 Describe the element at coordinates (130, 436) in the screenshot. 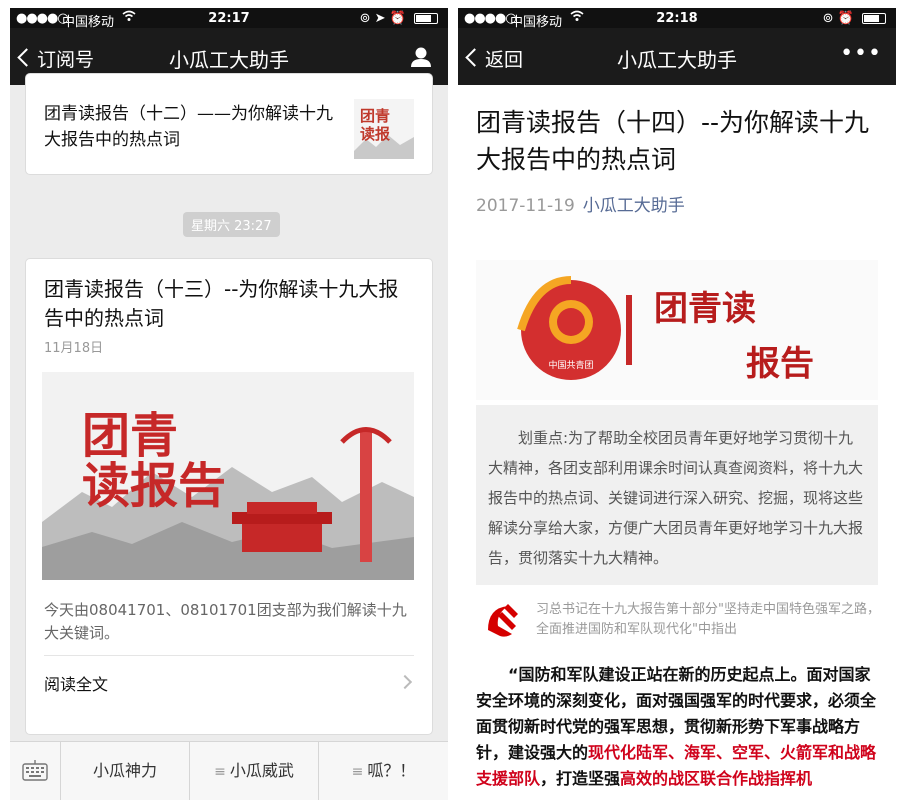

I see `cover-text-1: 团青` at that location.